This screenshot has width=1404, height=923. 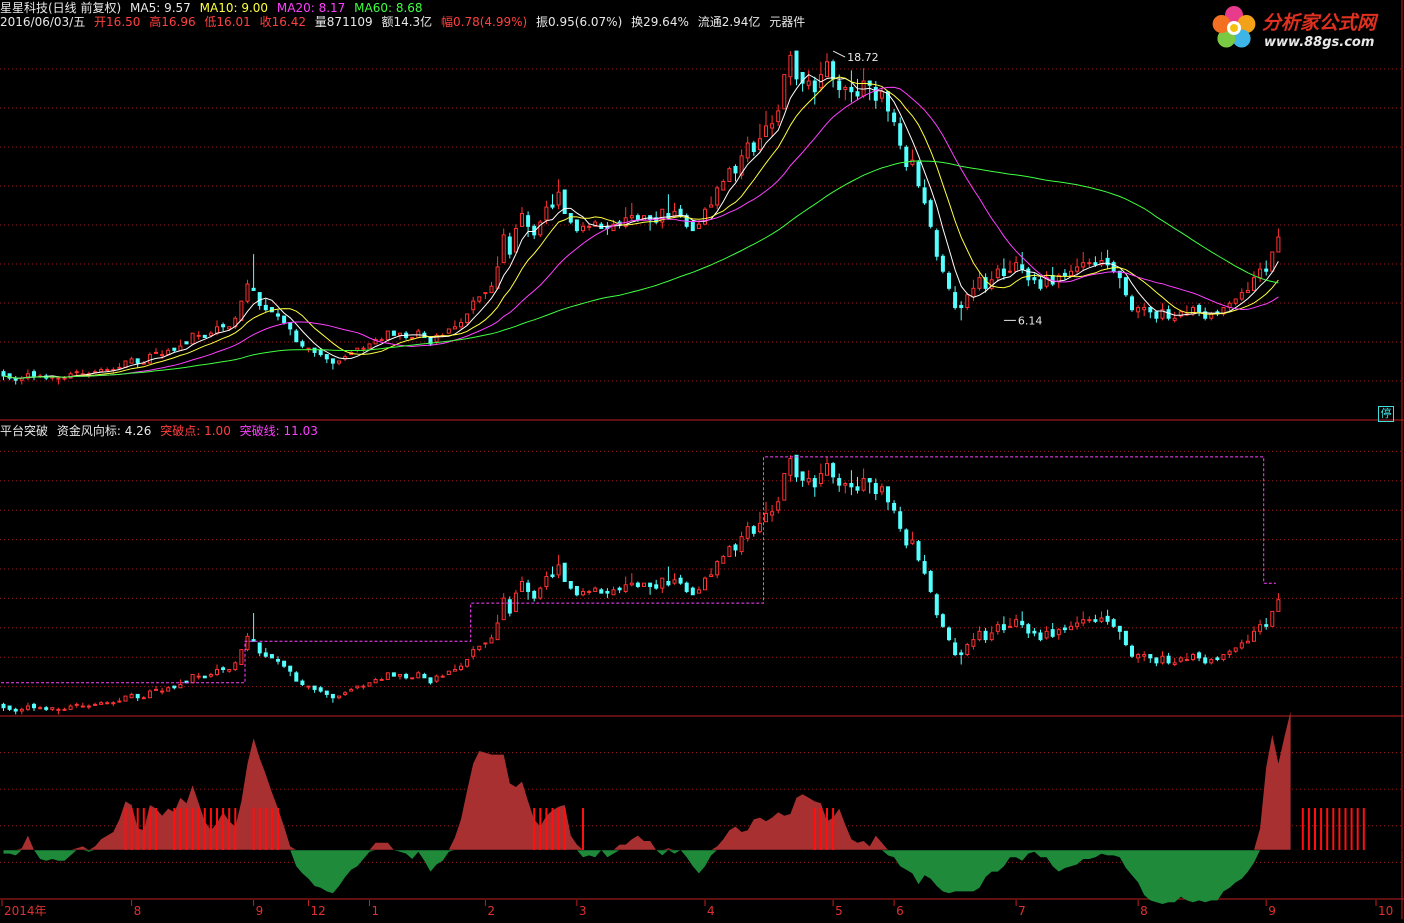 What do you see at coordinates (647, 780) in the screenshot?
I see `fund-flow-positive-area` at bounding box center [647, 780].